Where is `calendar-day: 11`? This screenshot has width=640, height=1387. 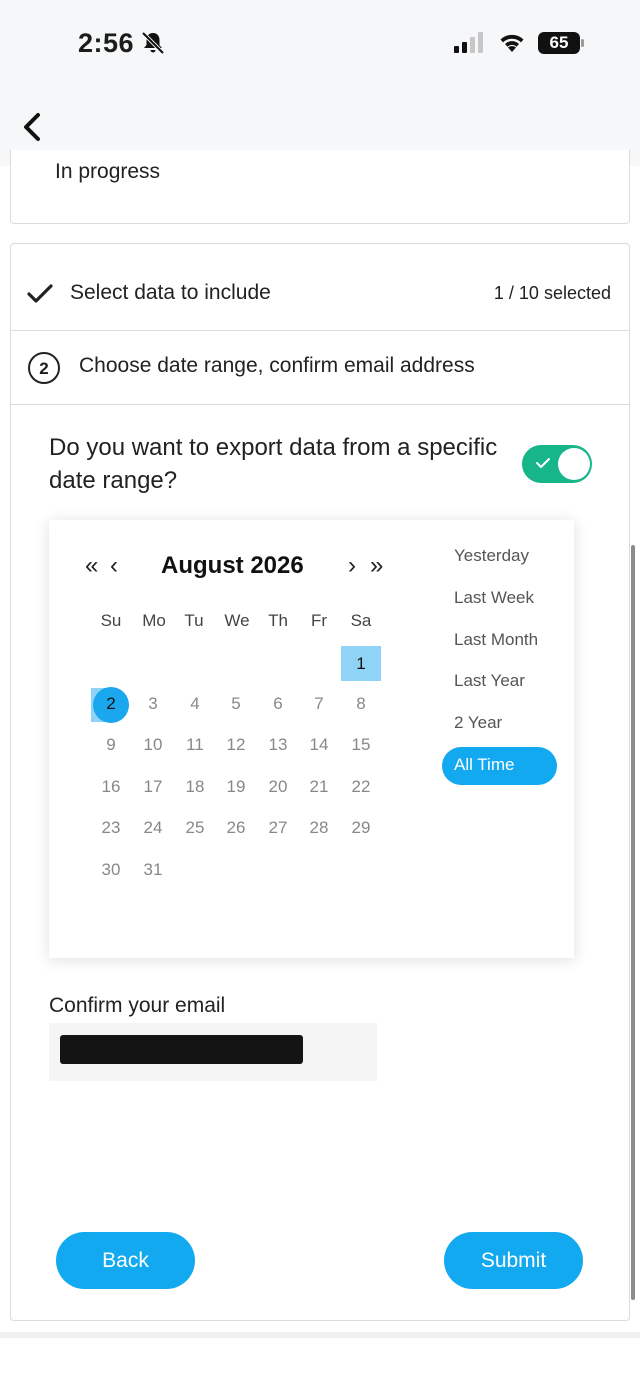 calendar-day: 11 is located at coordinates (195, 745).